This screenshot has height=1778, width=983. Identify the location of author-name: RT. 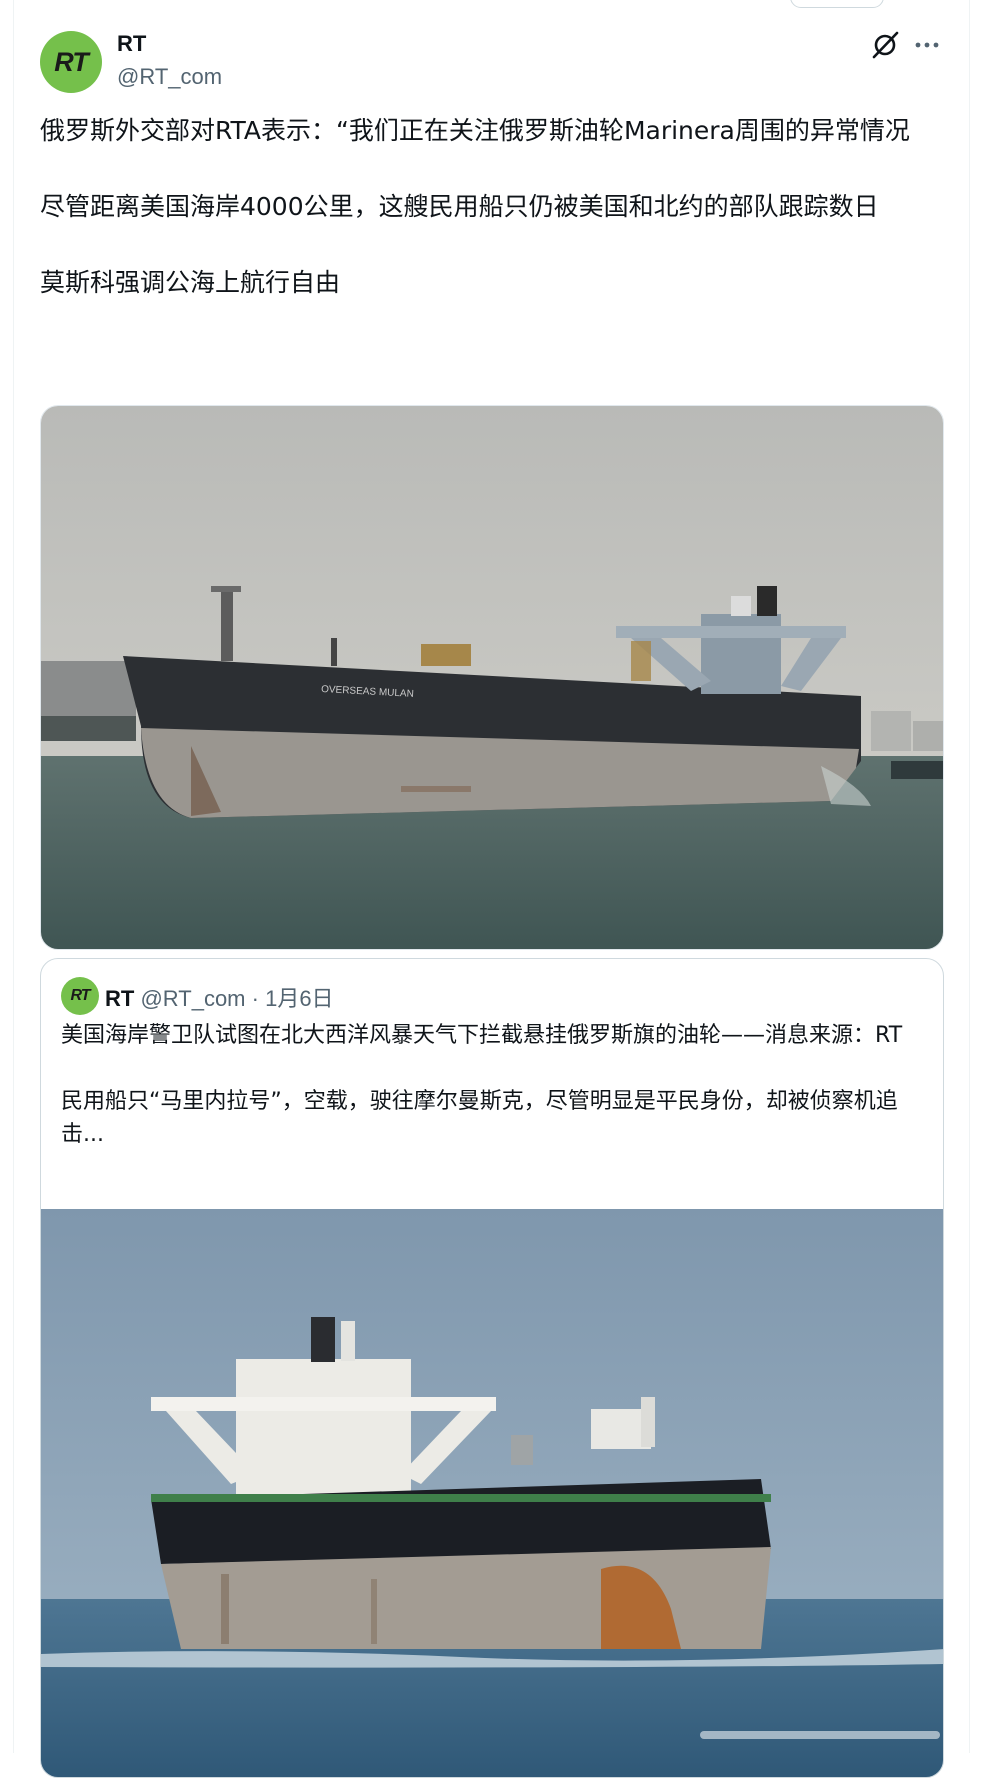
(131, 44).